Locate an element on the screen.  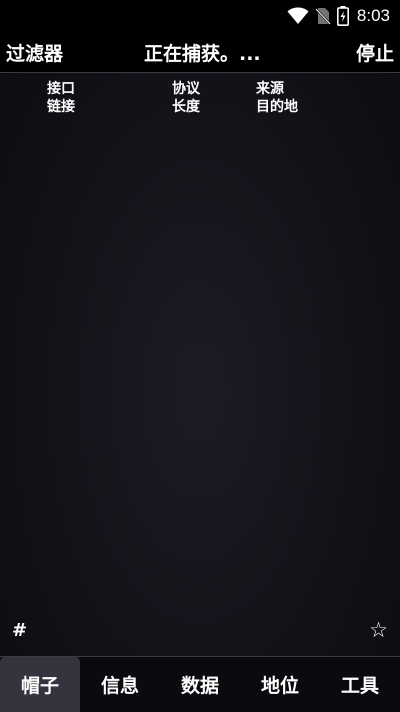
tab-info-label: 信息 is located at coordinates (119, 686).